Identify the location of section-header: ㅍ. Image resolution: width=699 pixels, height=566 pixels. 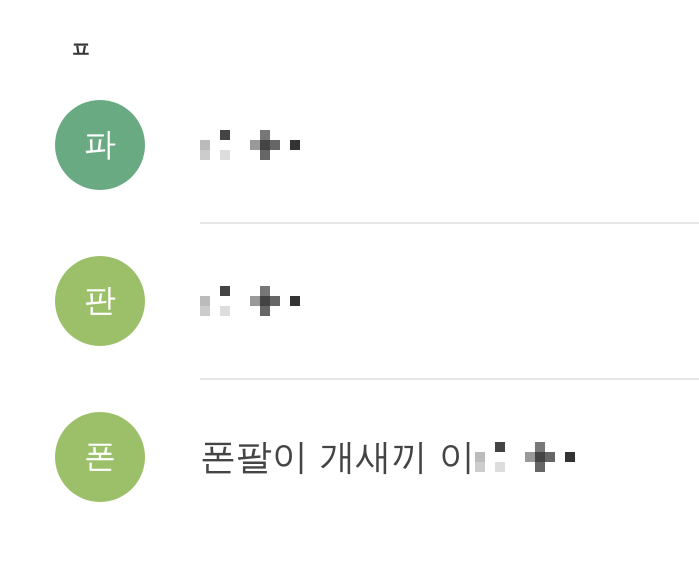
(81, 51).